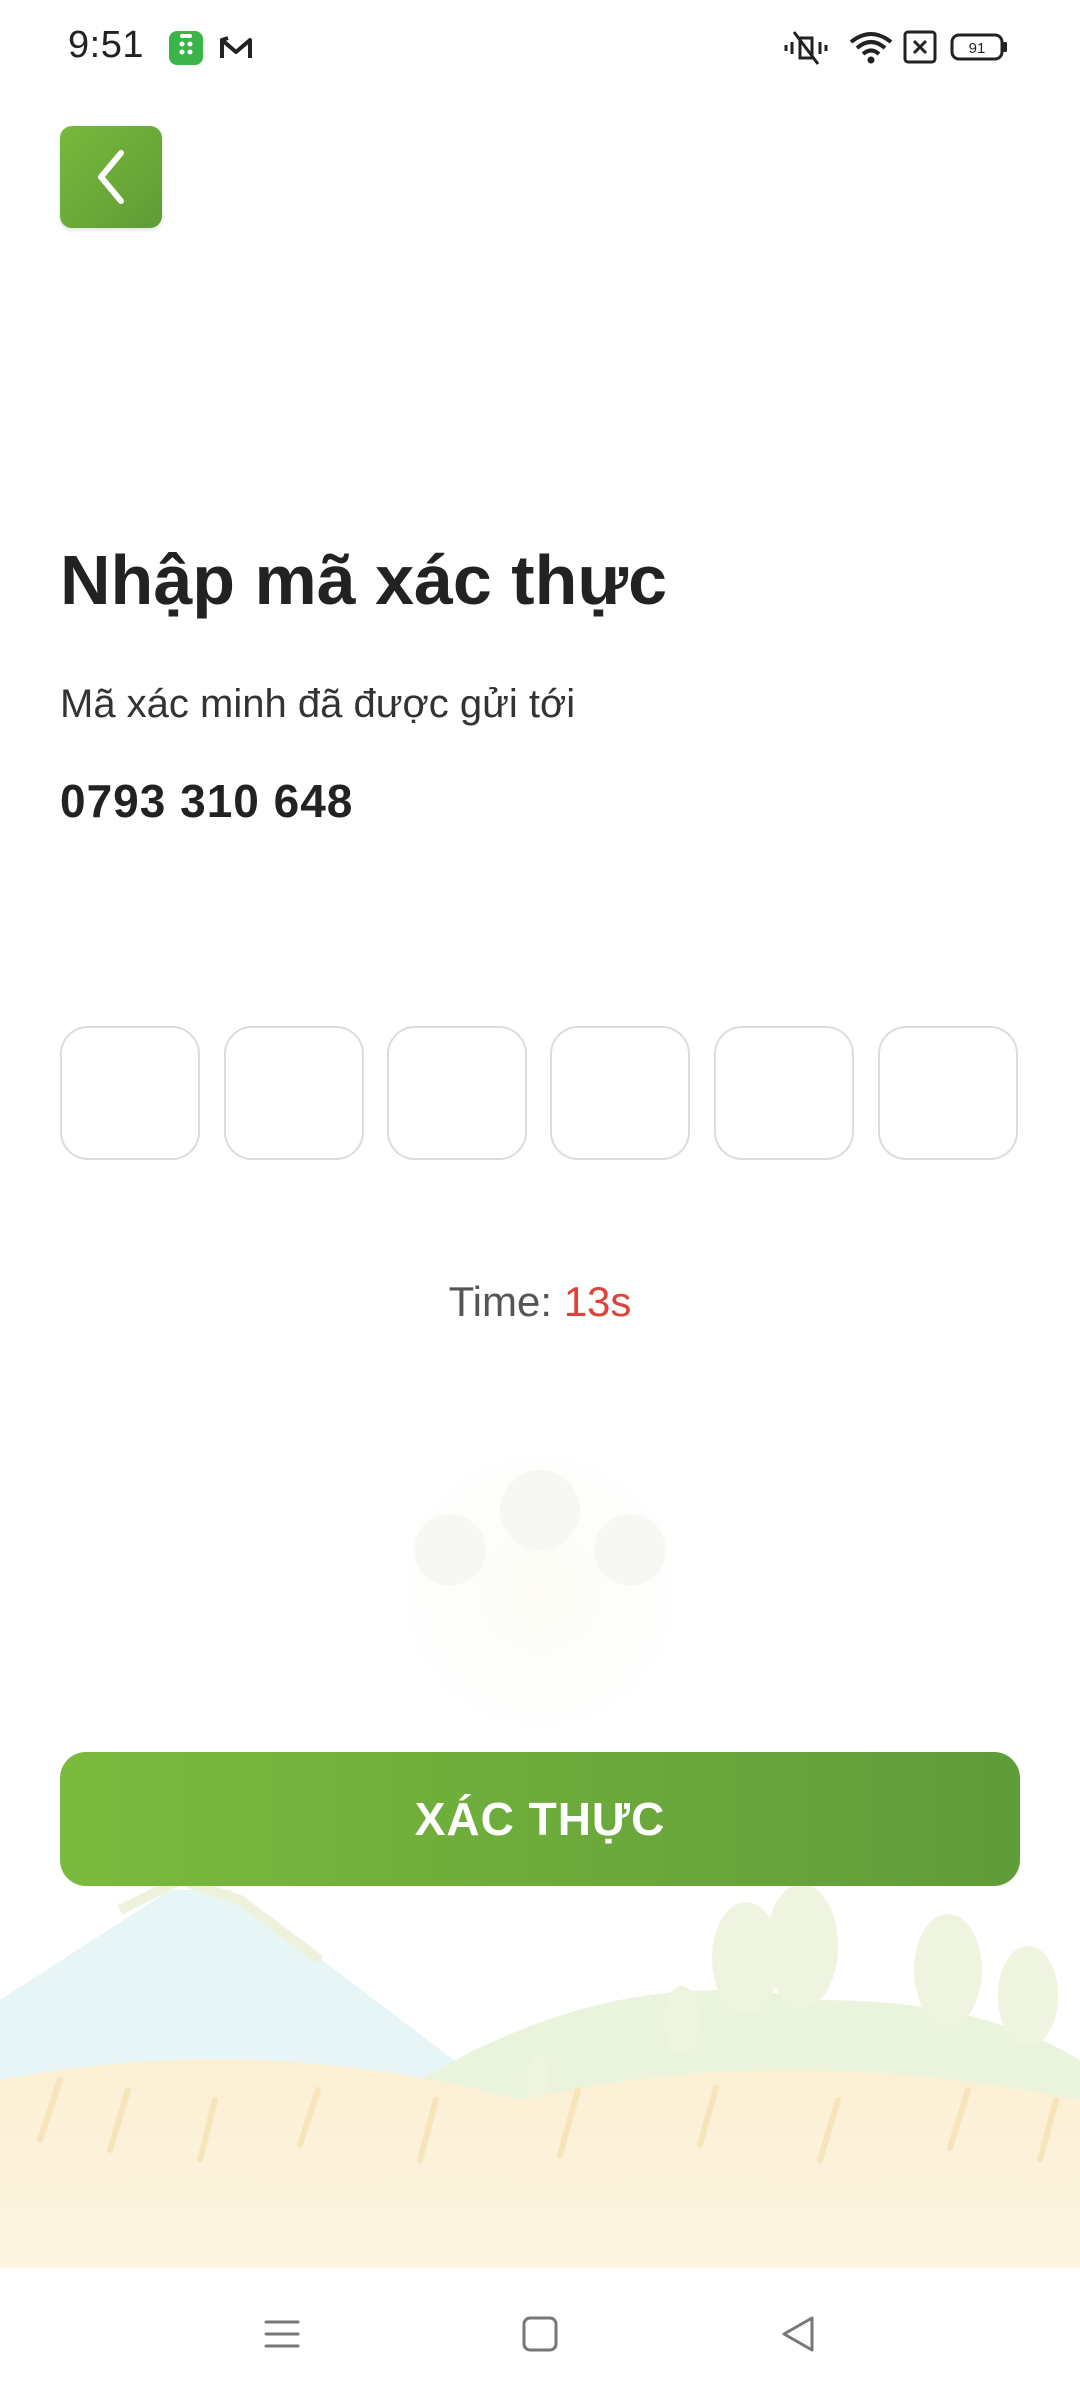  I want to click on page-title: Nhập mã xác thực, so click(363, 580).